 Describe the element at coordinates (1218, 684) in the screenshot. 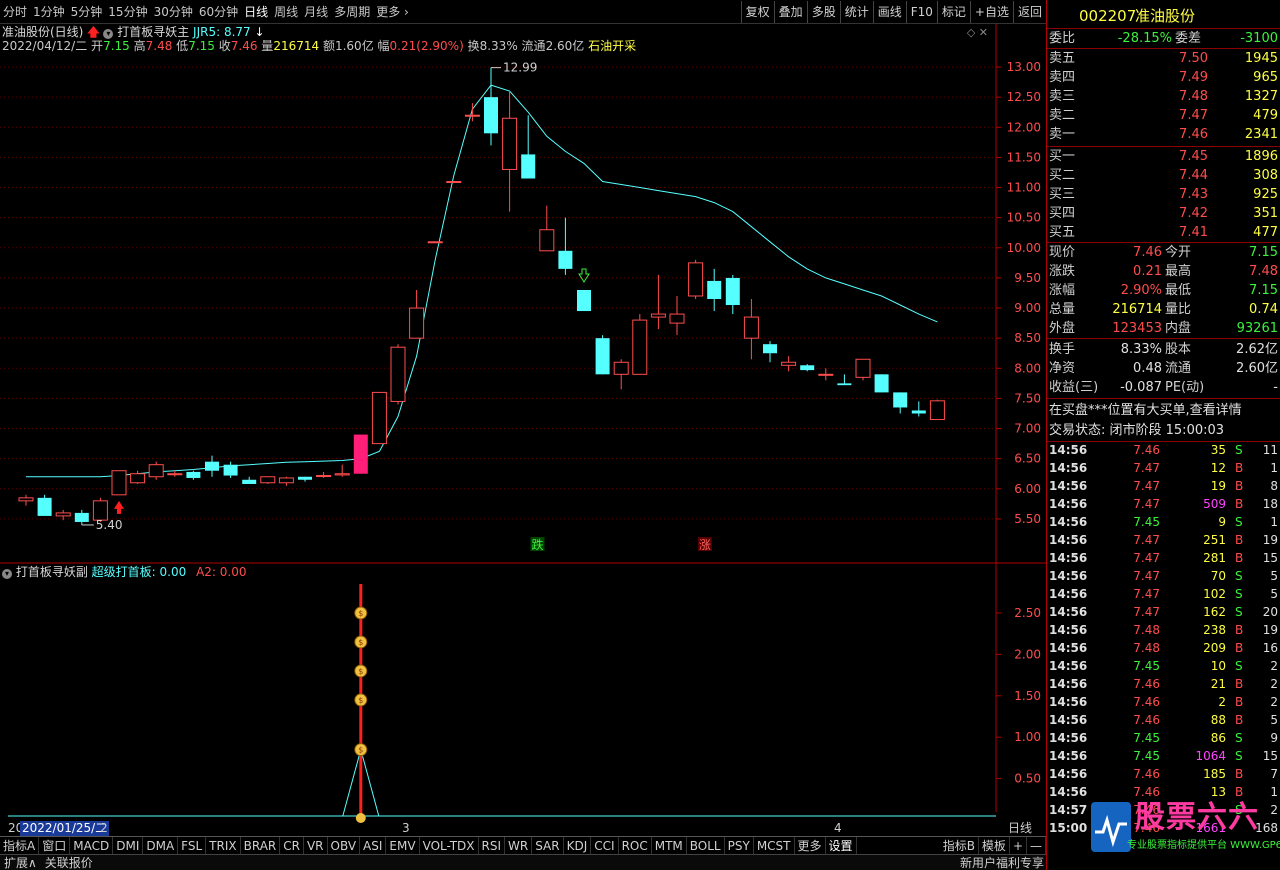

I see `tick-volume: 21` at that location.